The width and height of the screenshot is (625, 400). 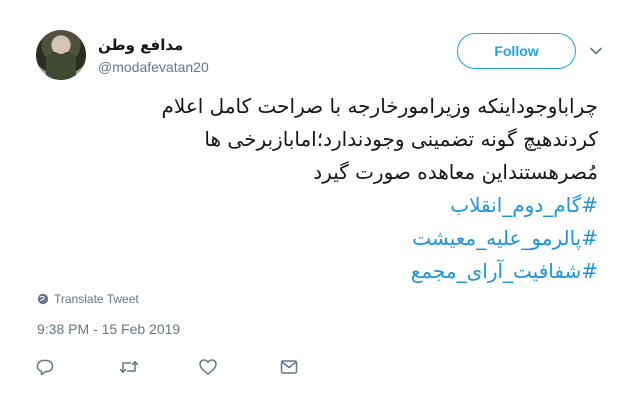 I want to click on avatar-figure-head, so click(x=61, y=47).